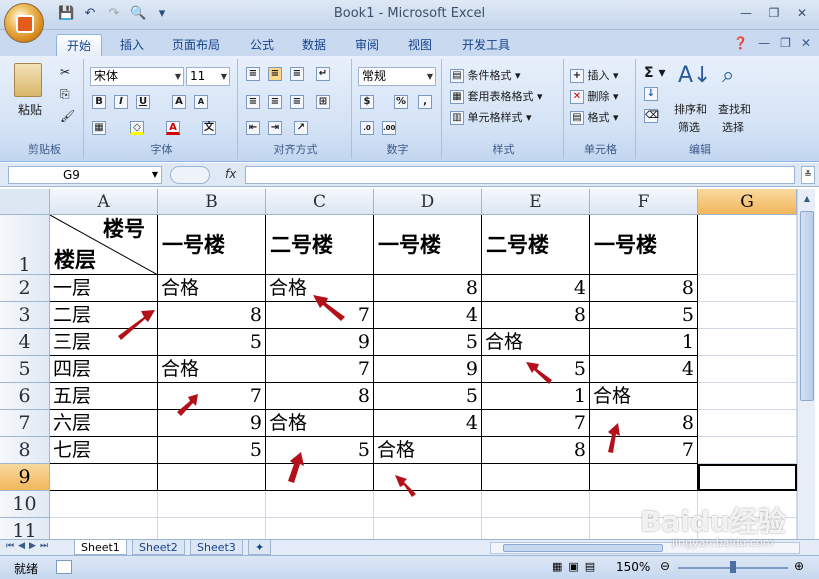 The height and width of the screenshot is (579, 819). I want to click on align-top-icon: ≡, so click(253, 74).